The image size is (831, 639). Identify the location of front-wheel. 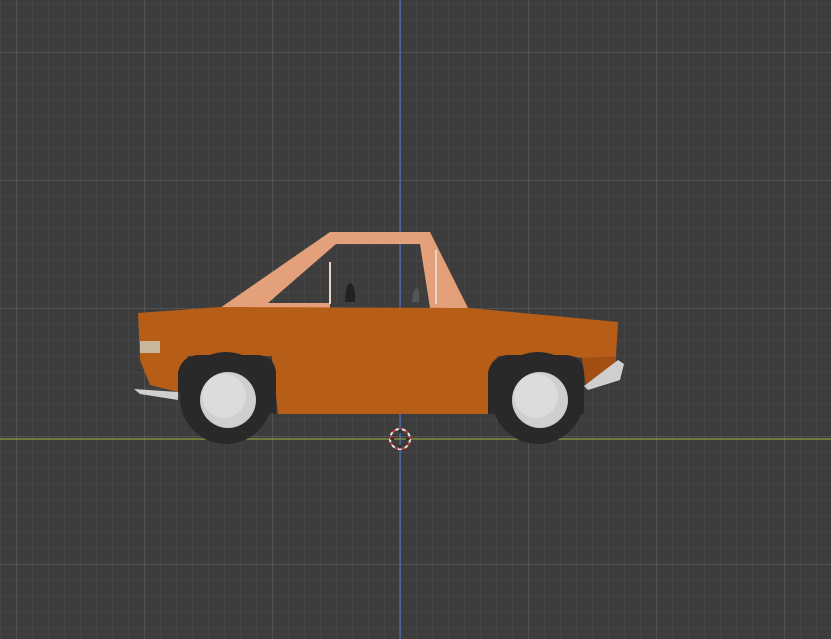
(226, 398).